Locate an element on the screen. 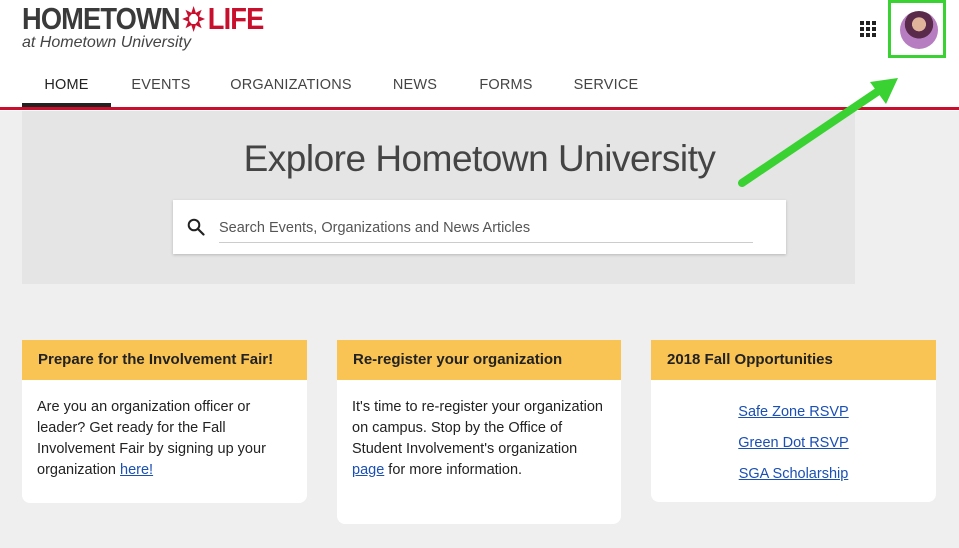 The height and width of the screenshot is (548, 959). sga-scholarship-link: SGA Scholarship is located at coordinates (793, 474).